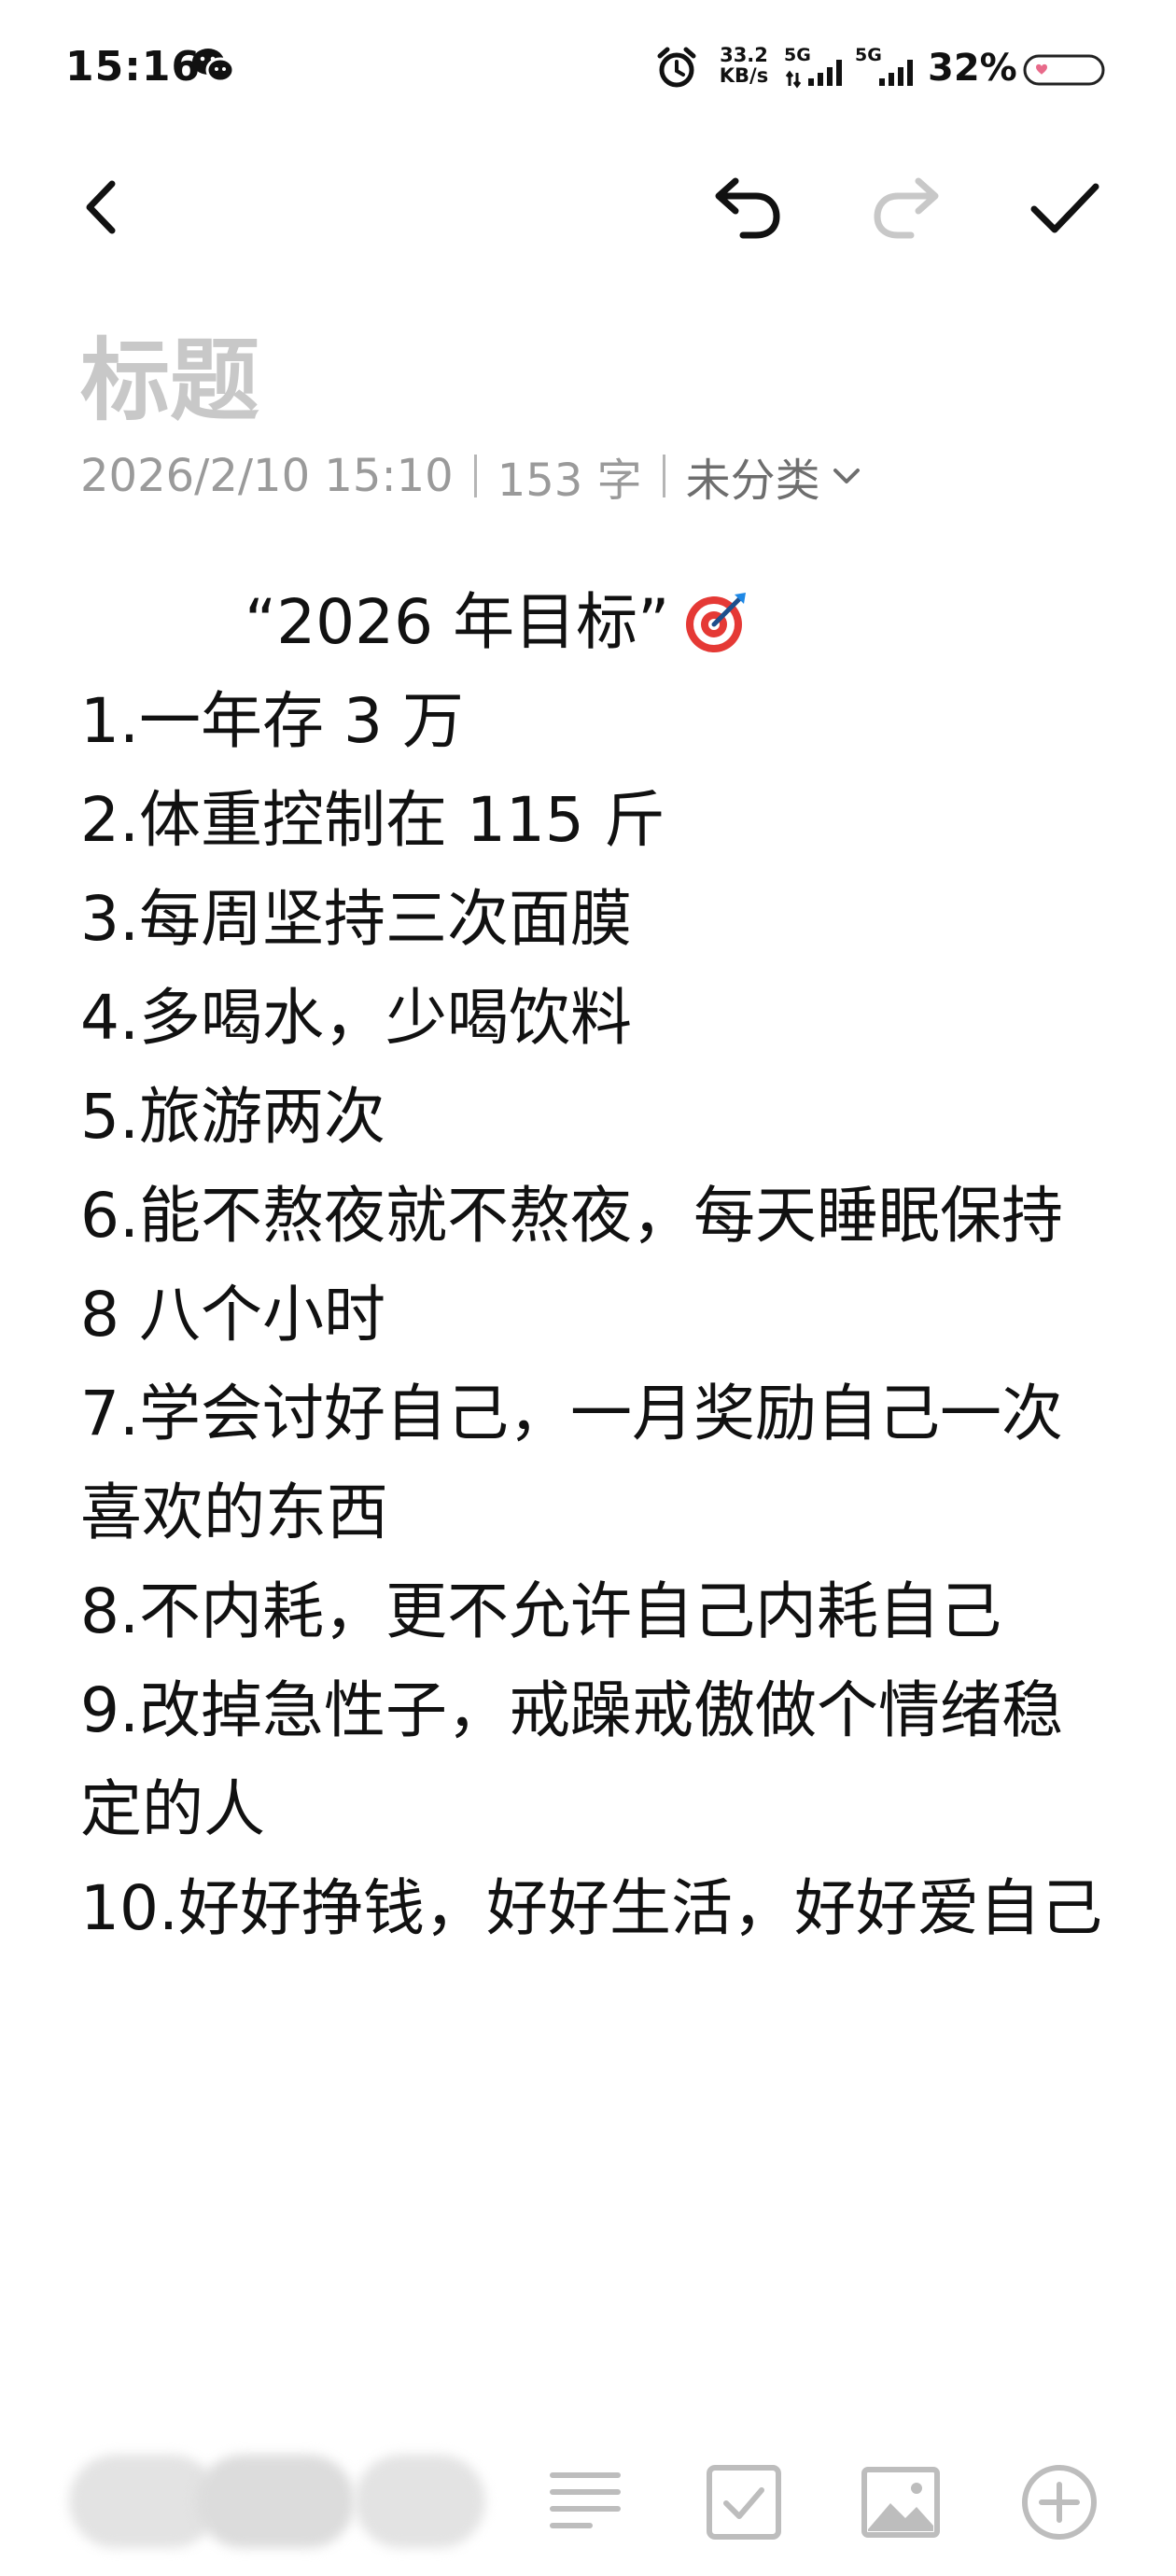 This screenshot has width=1176, height=2576. I want to click on note-char-count: 153 字, so click(569, 481).